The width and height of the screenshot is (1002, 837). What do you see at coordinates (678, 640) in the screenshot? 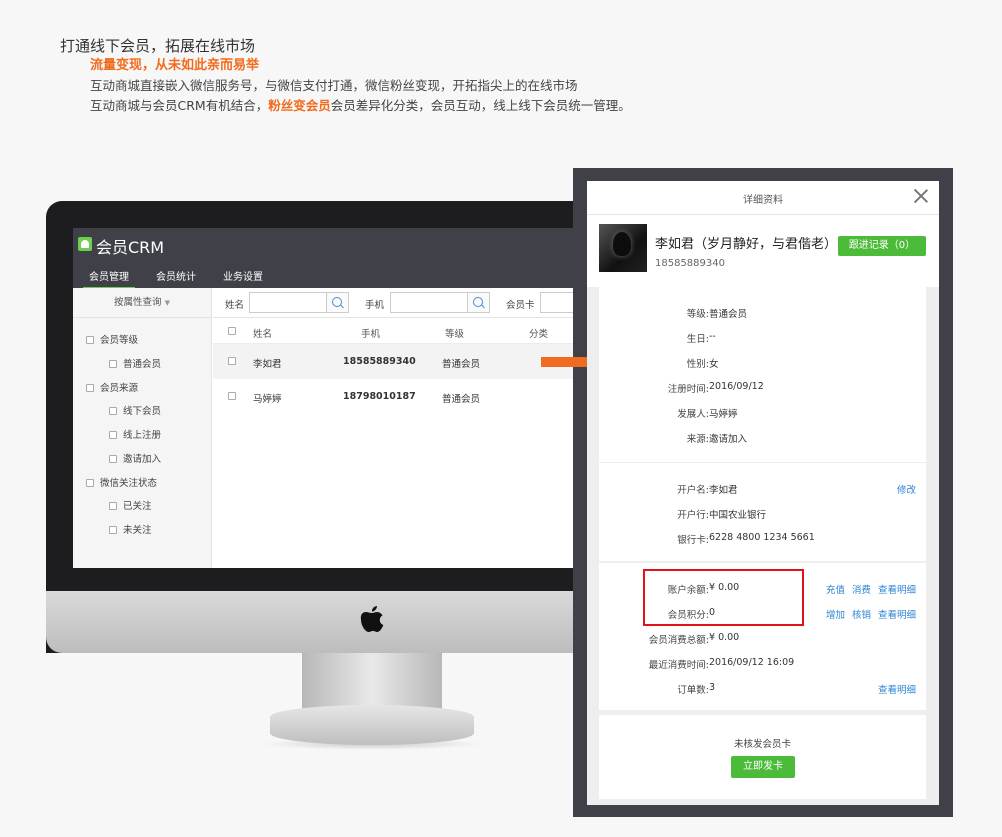
I see `field-label: 会员消费总额:` at bounding box center [678, 640].